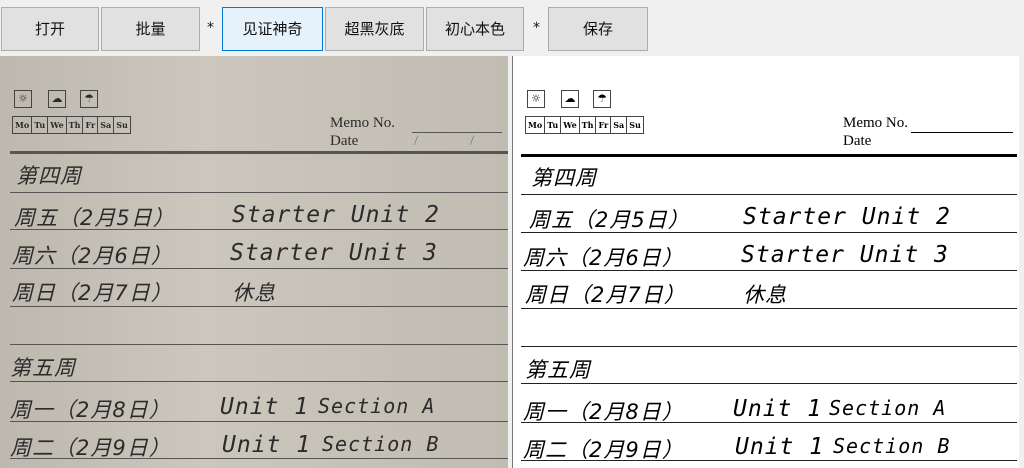 The height and width of the screenshot is (468, 1024). I want to click on panel-gap, so click(510, 262).